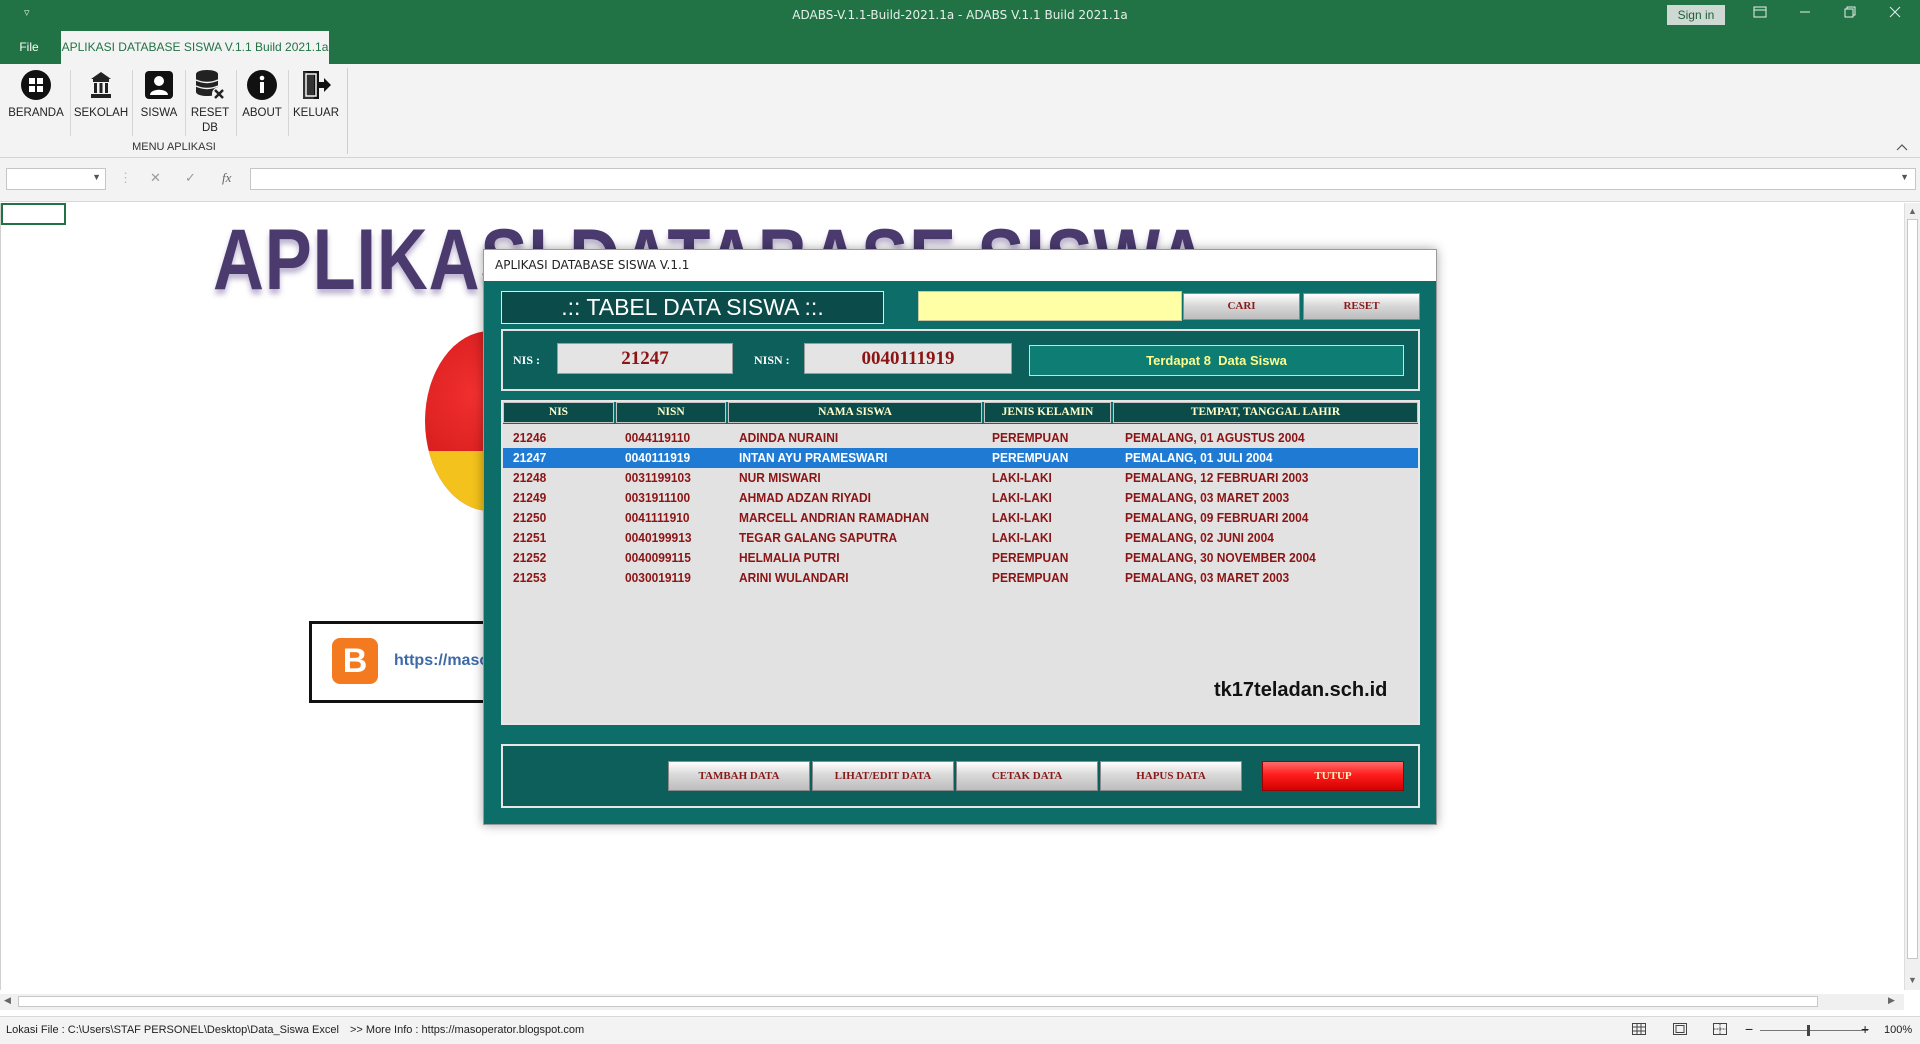  I want to click on reset-button: RESET, so click(1361, 306).